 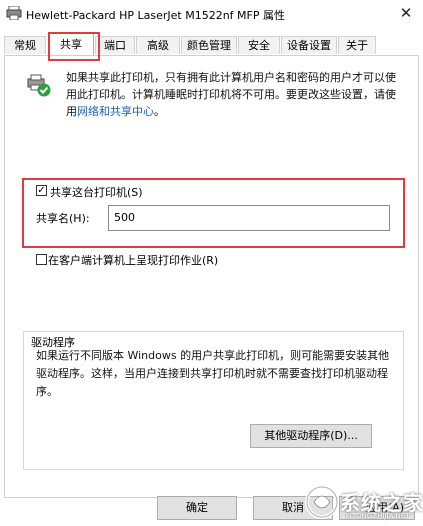 I want to click on tab-about: 关于, so click(x=357, y=45).